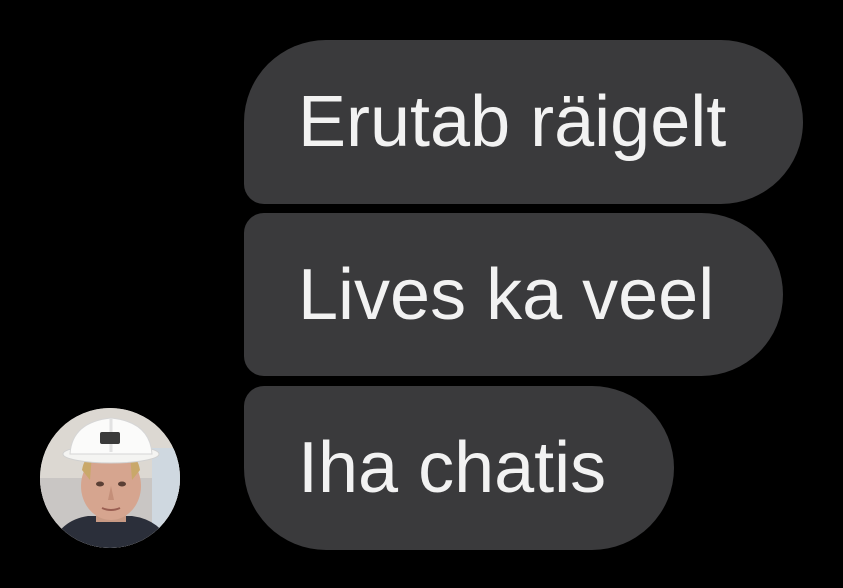 Image resolution: width=843 pixels, height=588 pixels. I want to click on message-text: Erutab räigelt, so click(512, 122).